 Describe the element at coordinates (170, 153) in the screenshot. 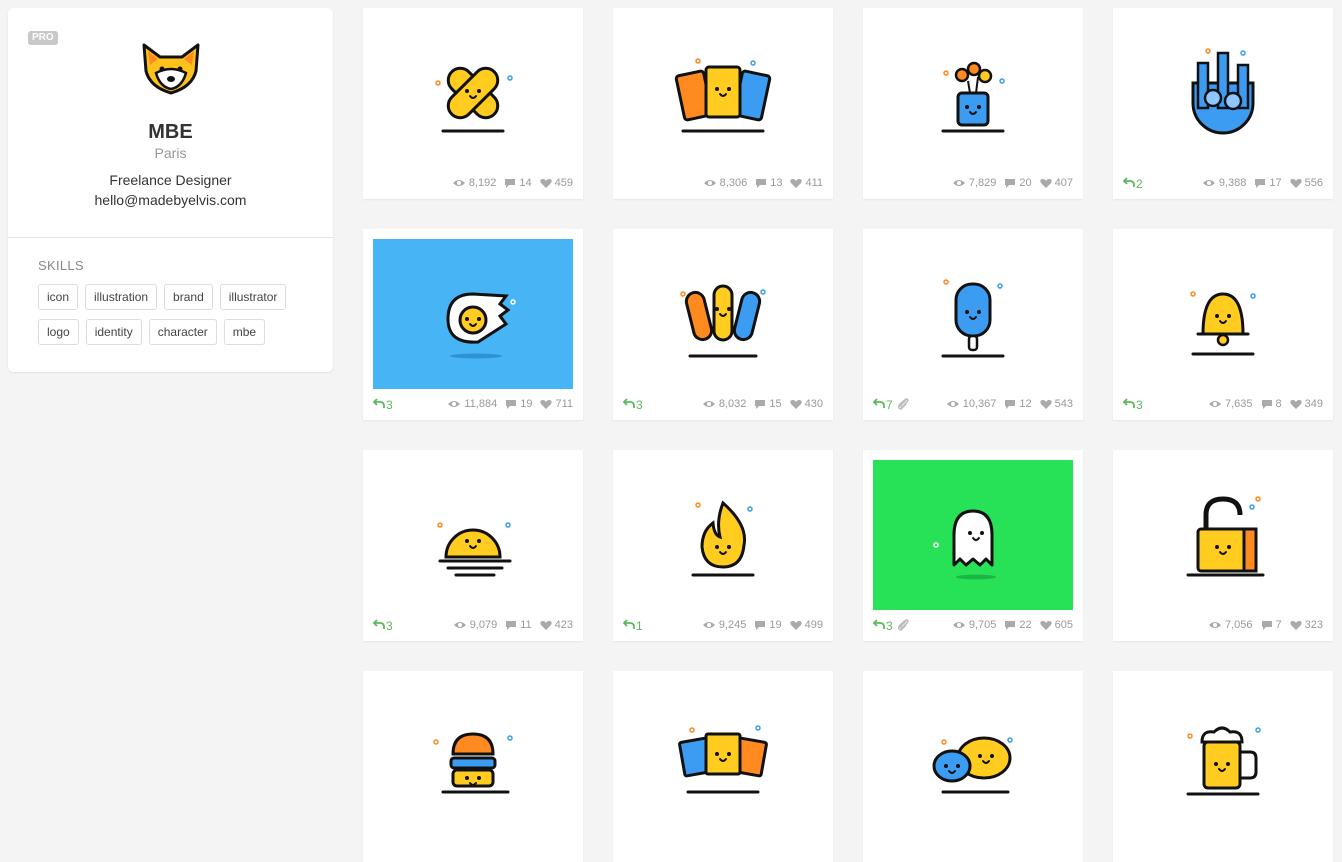

I see `profile-location: Paris` at that location.